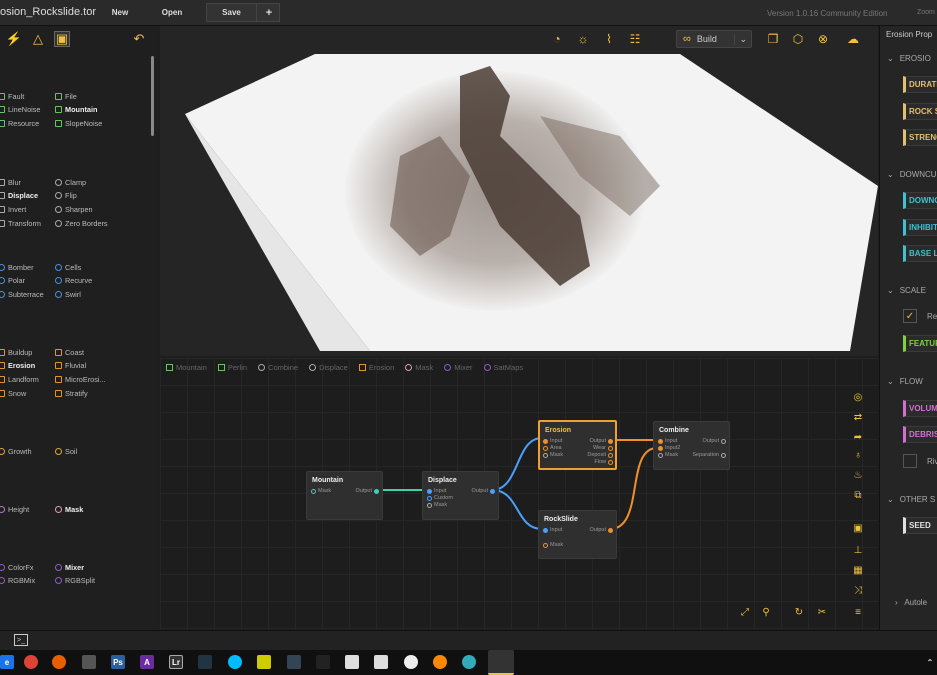 This screenshot has width=937, height=675. What do you see at coordinates (600, 455) in the screenshot?
I see `port-deposit: Deposit` at bounding box center [600, 455].